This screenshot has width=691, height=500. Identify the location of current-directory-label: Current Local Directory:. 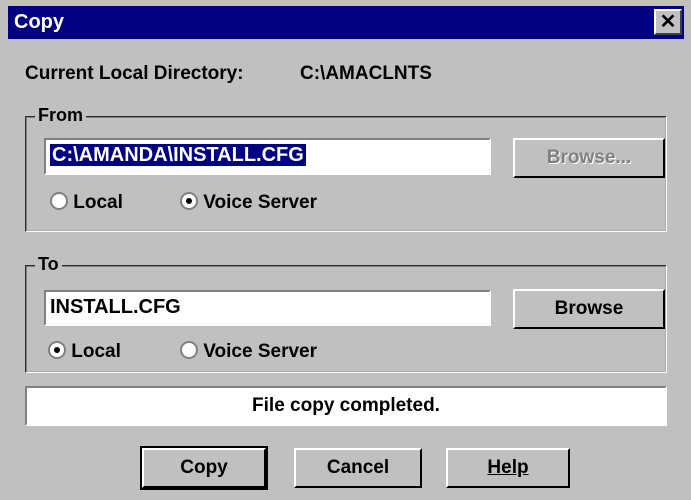
(134, 73).